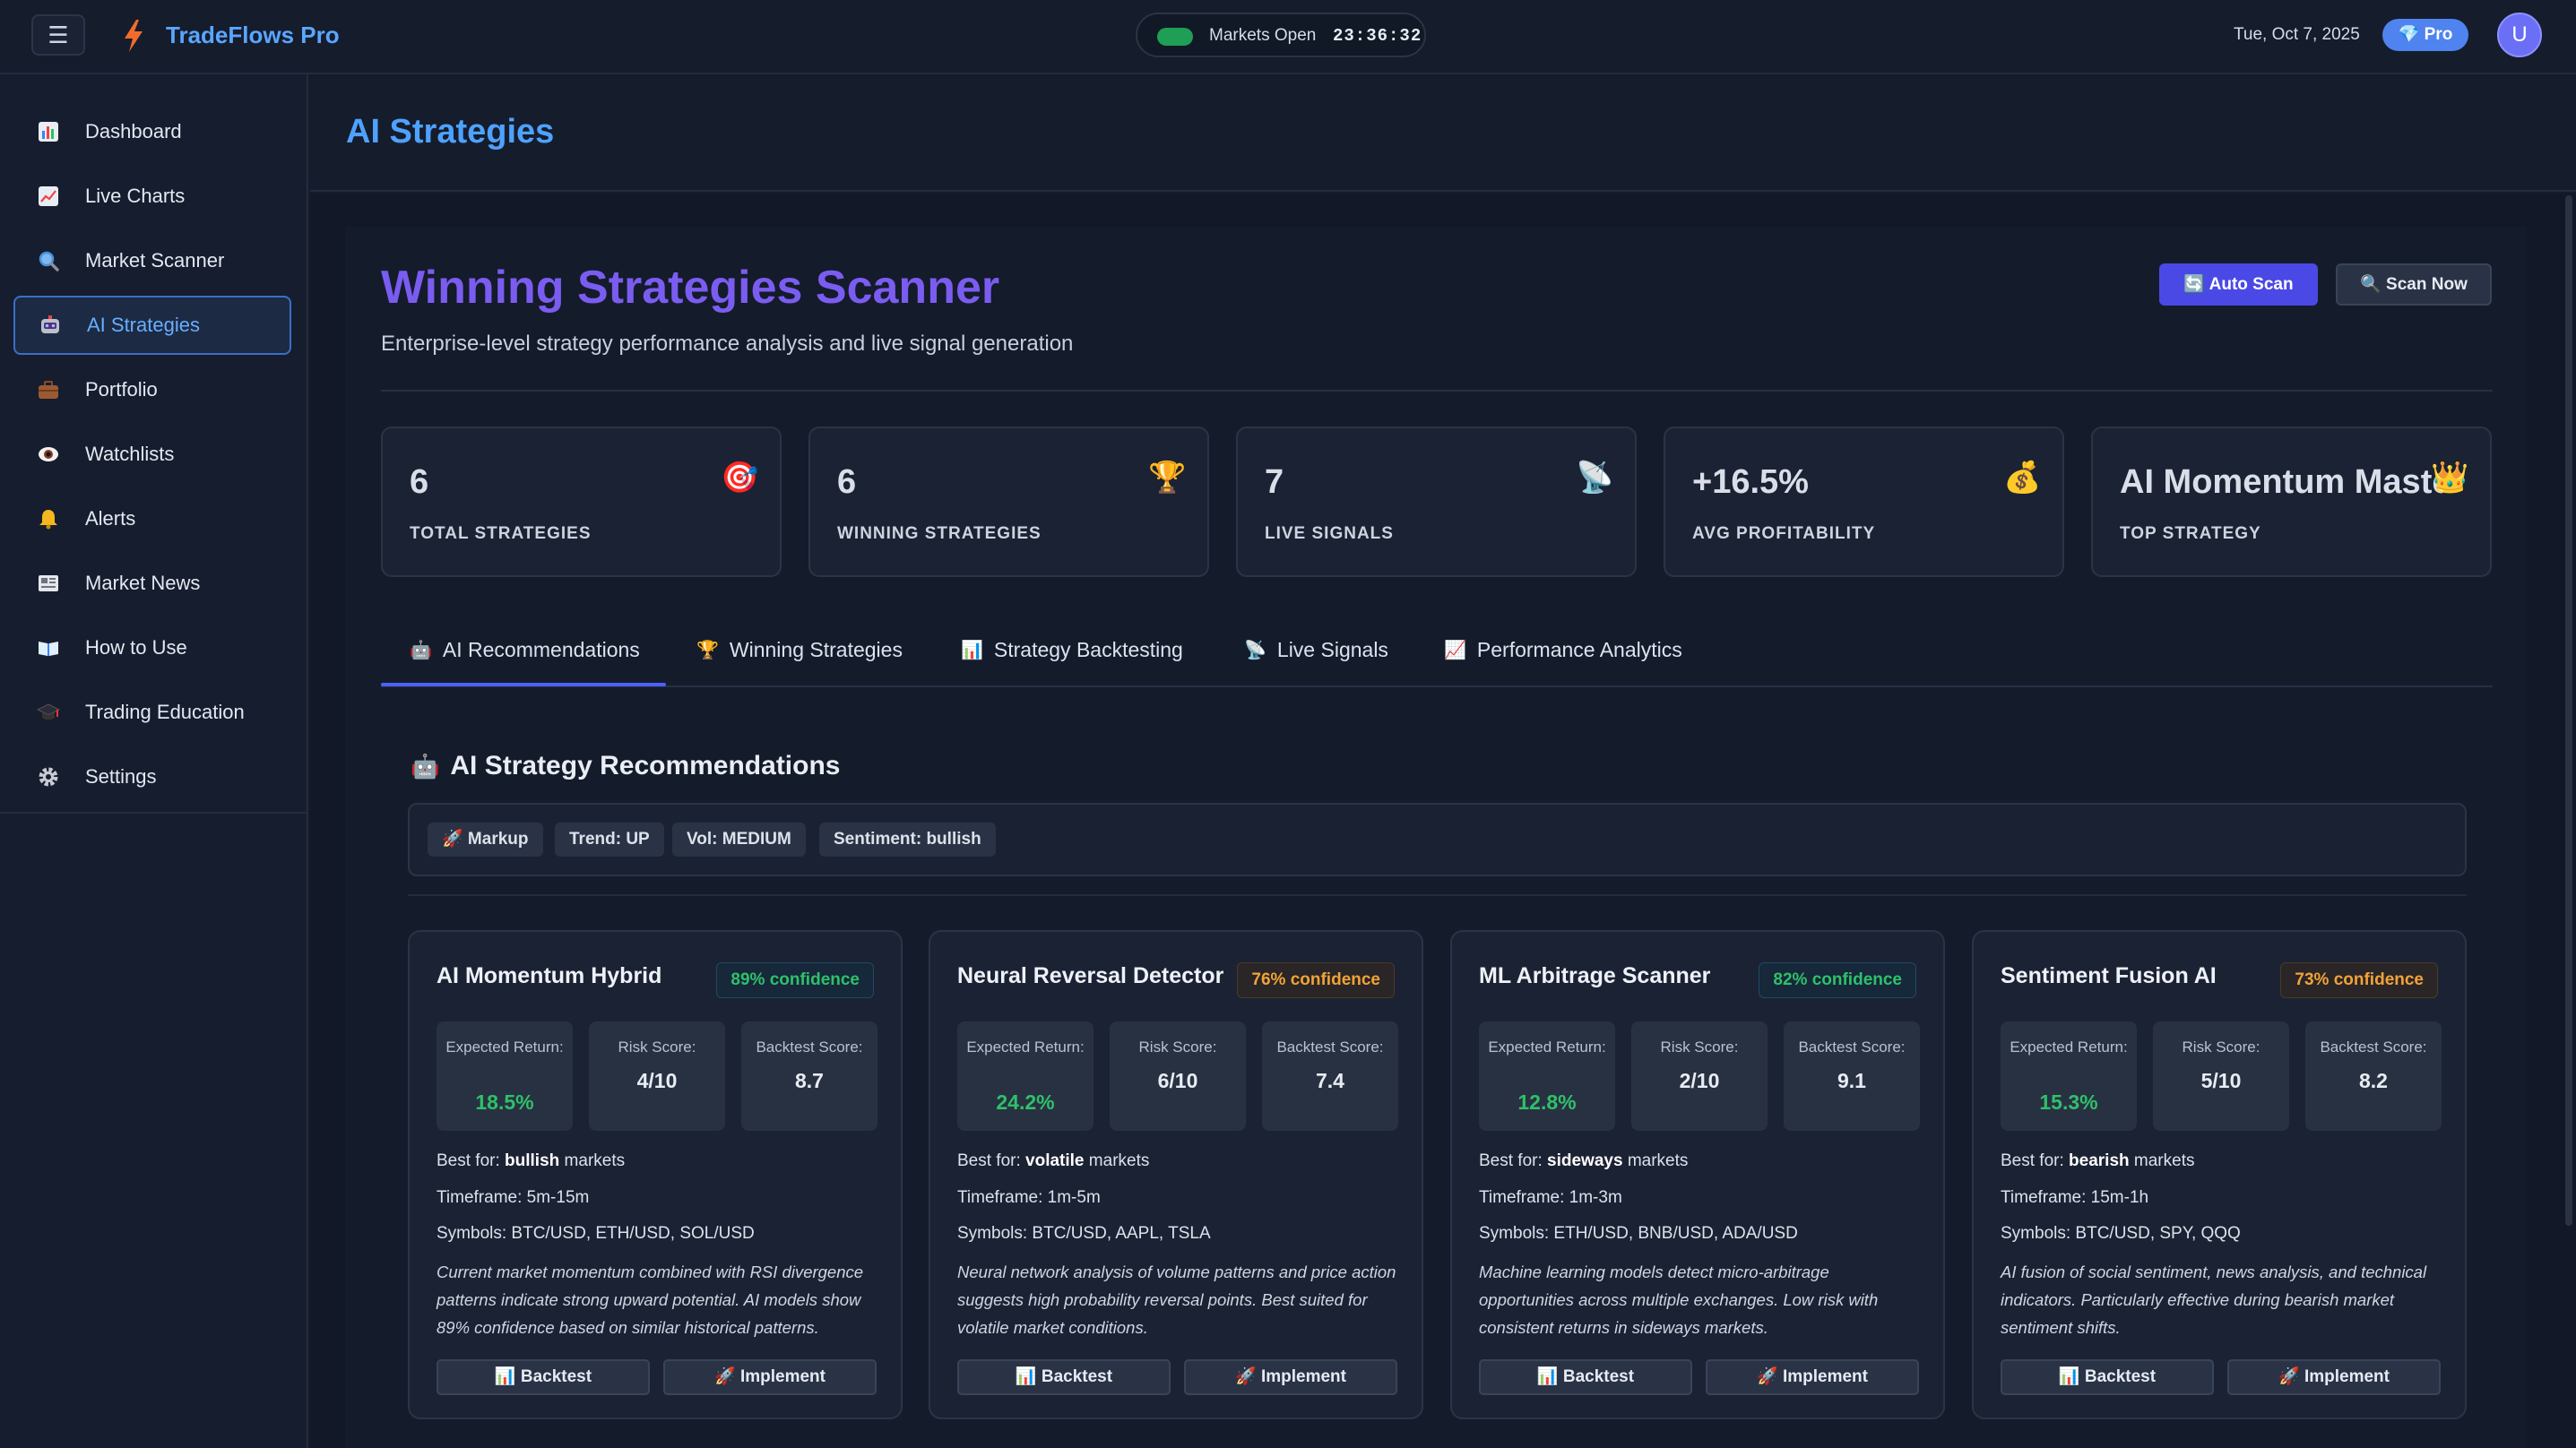  Describe the element at coordinates (1377, 36) in the screenshot. I see `market-clock: 23:36:32` at that location.